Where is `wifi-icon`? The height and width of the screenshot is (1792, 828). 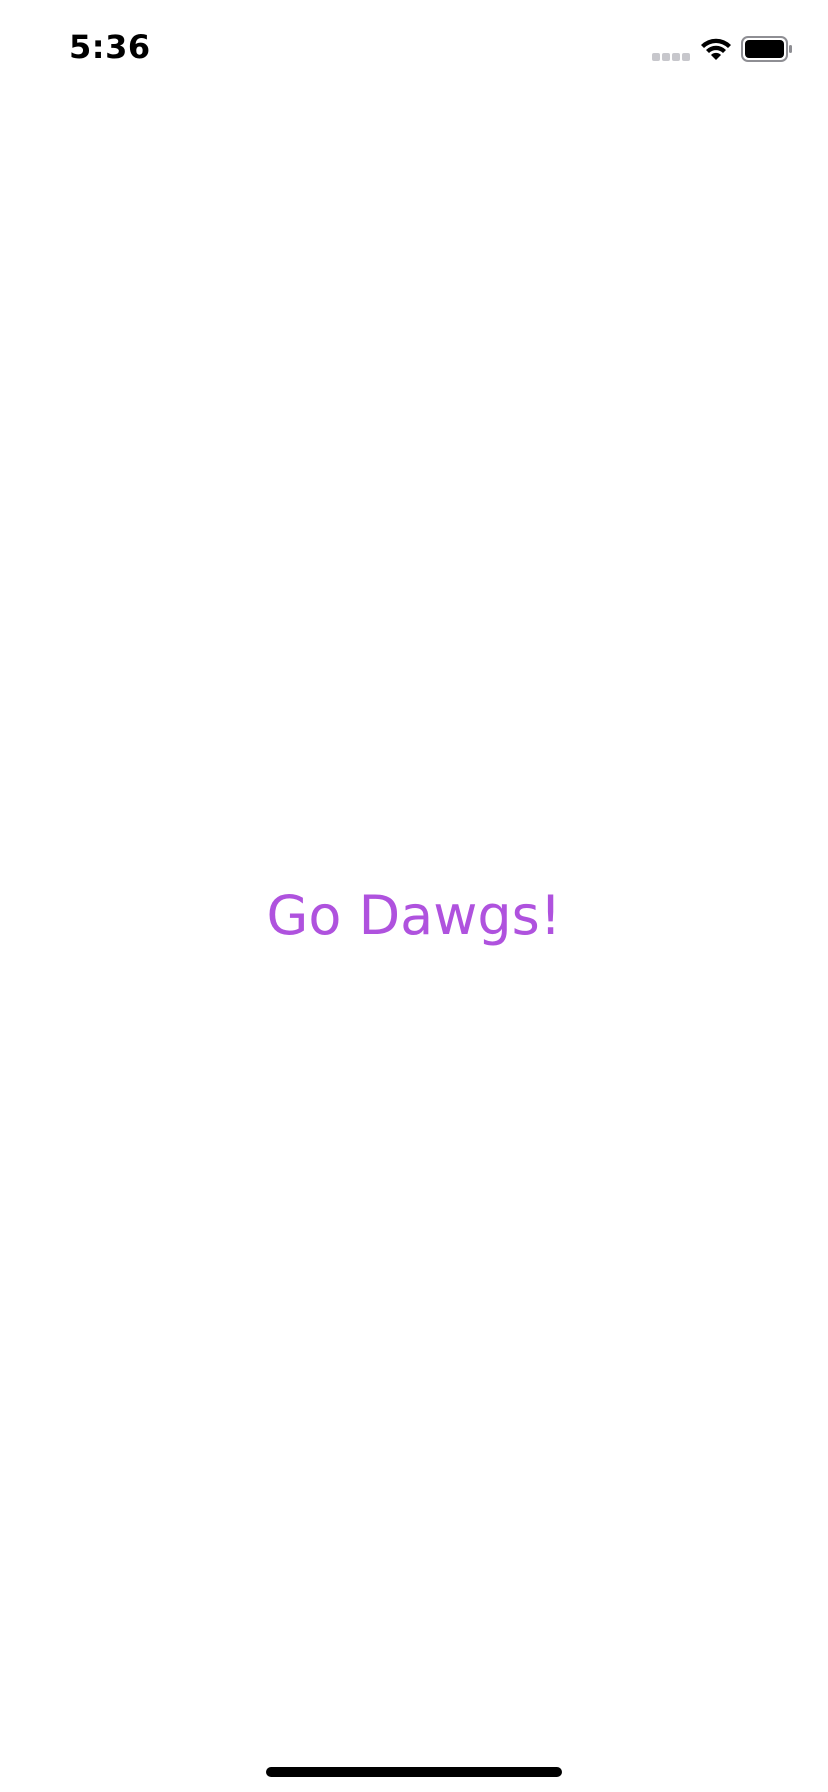 wifi-icon is located at coordinates (716, 49).